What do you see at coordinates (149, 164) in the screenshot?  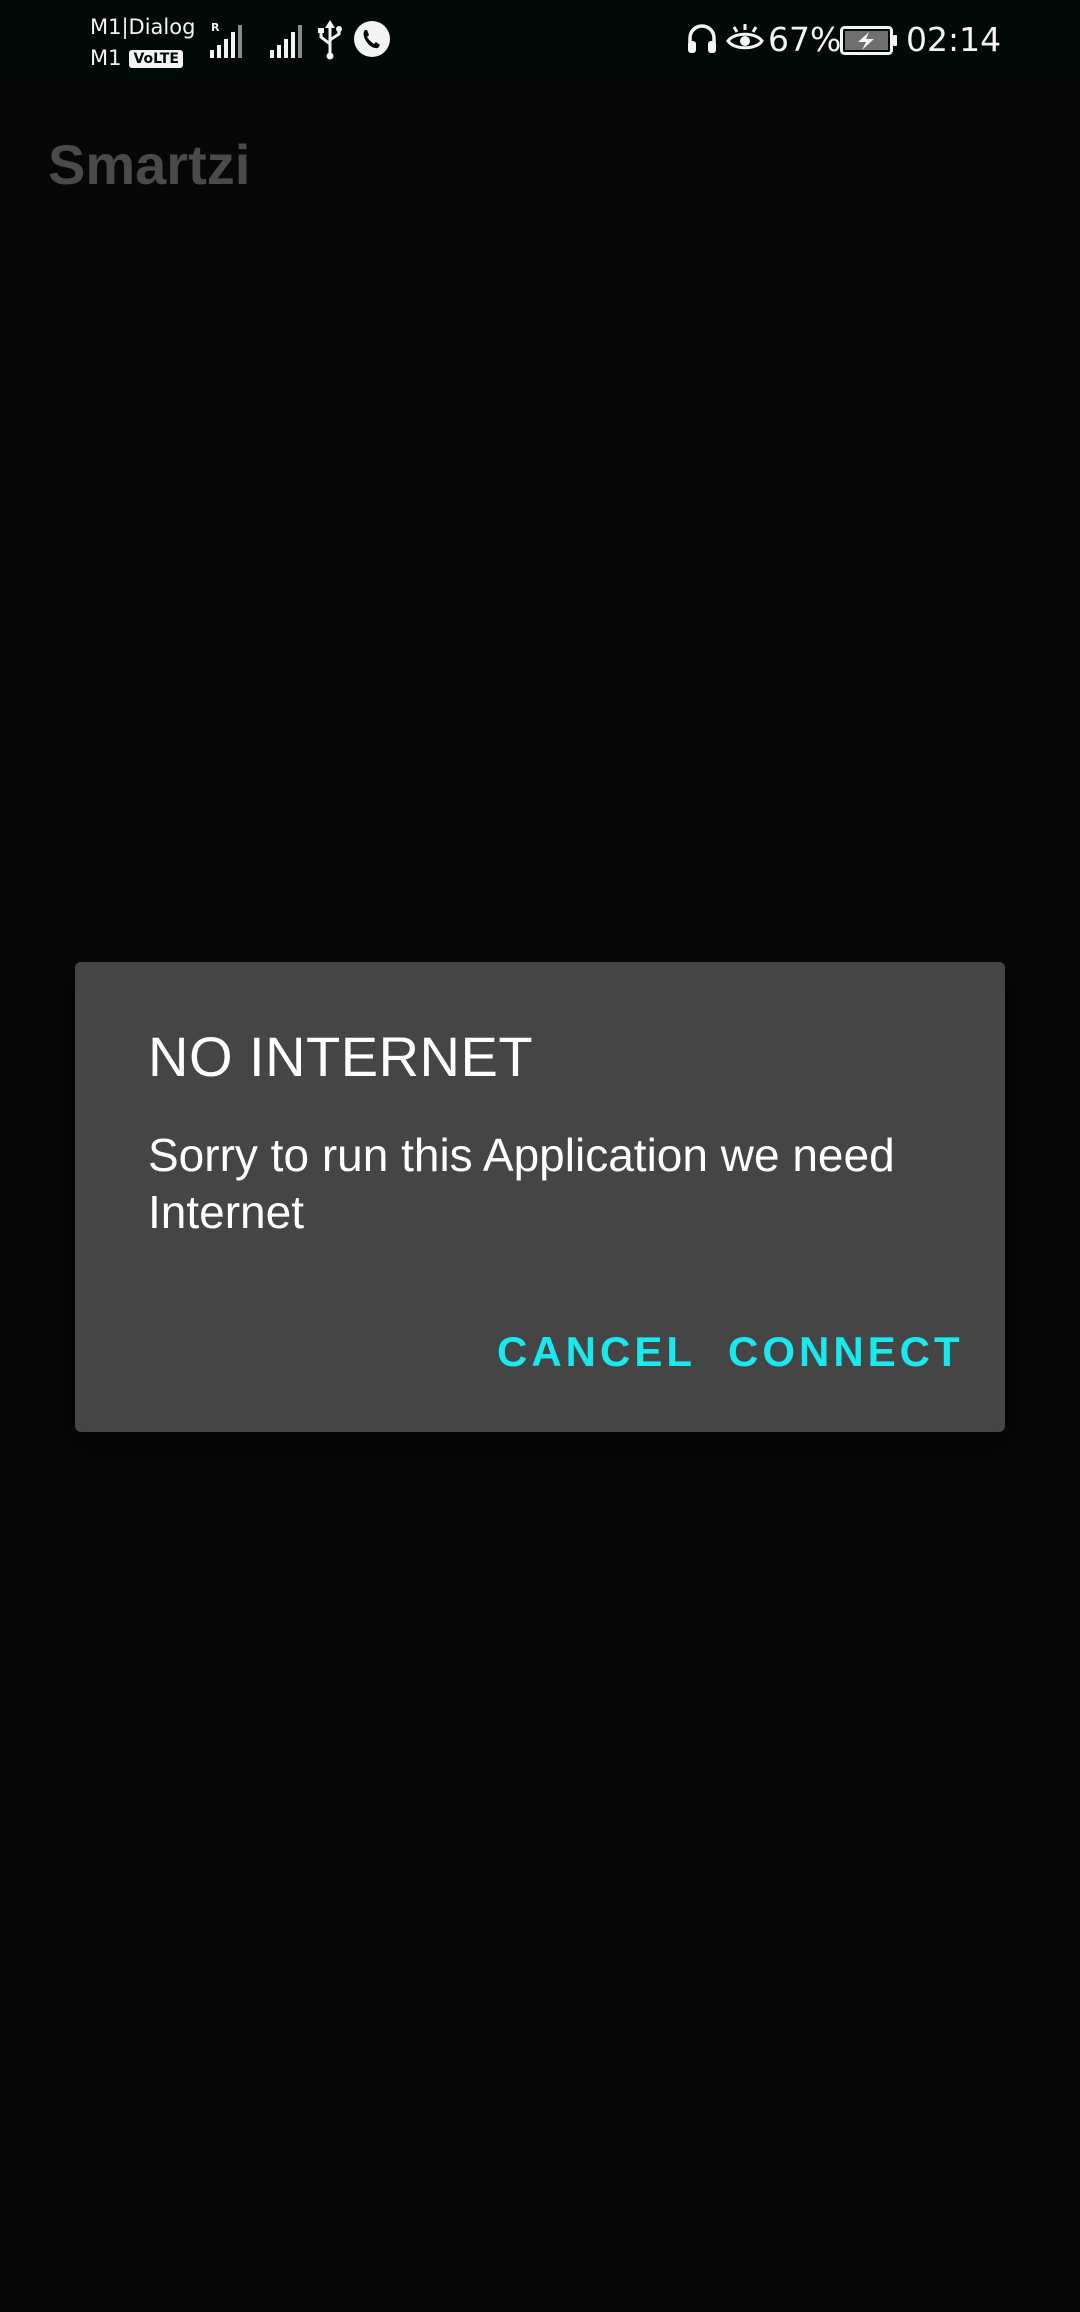 I see `app-title: Smartzi` at bounding box center [149, 164].